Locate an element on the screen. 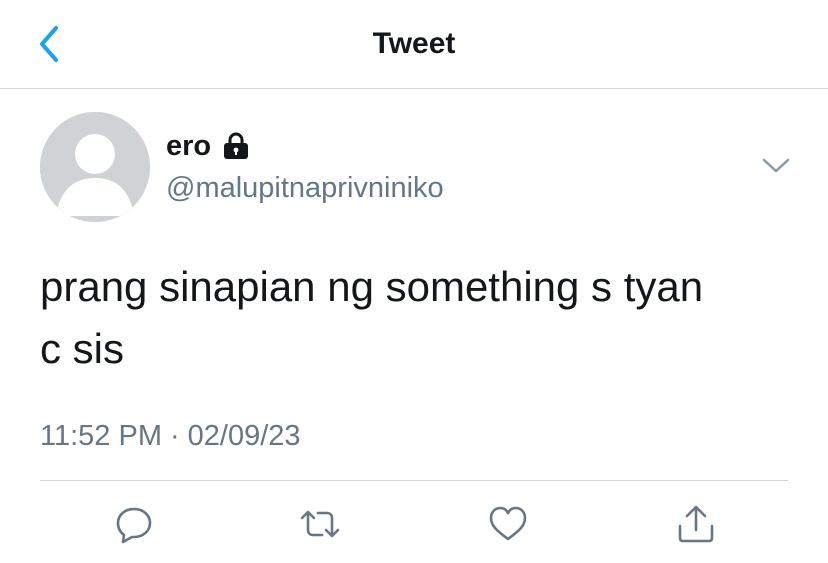 The height and width of the screenshot is (563, 828). author-display-name: ero is located at coordinates (188, 146).